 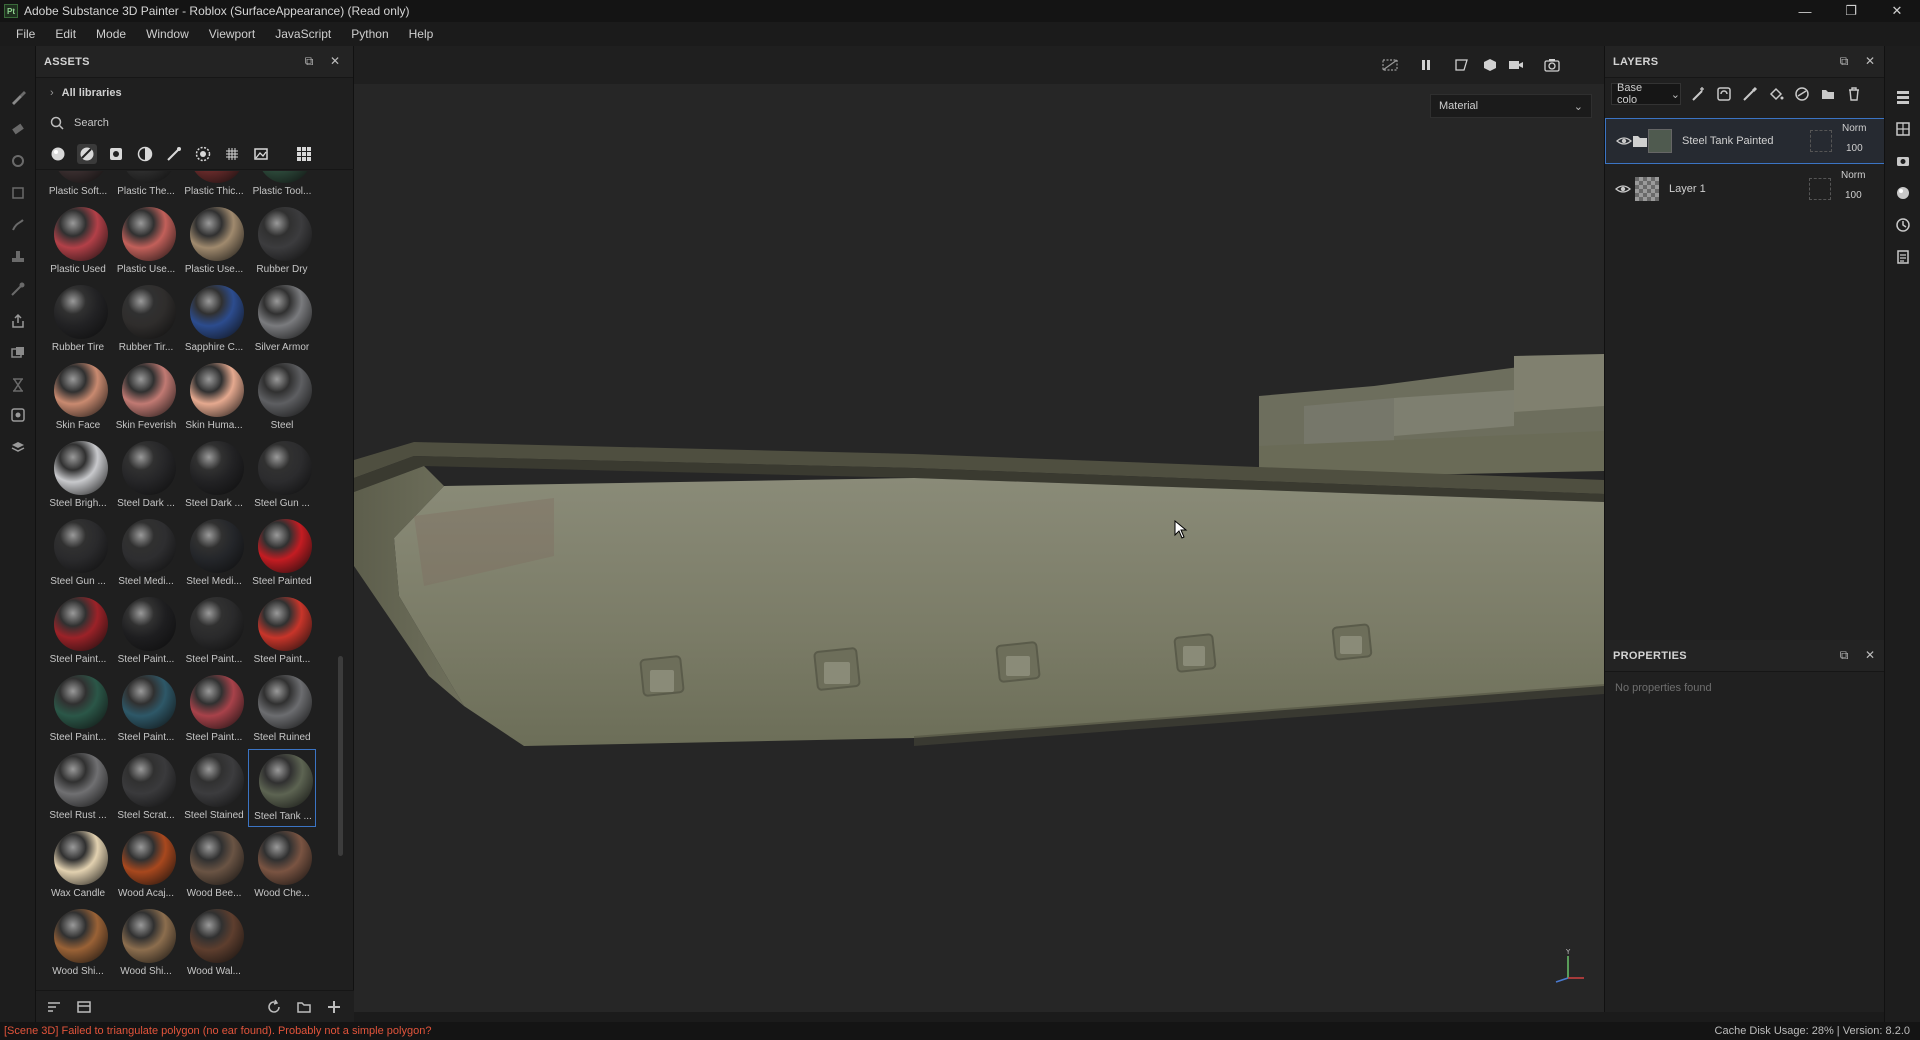 What do you see at coordinates (1903, 129) in the screenshot?
I see `texture-set-list-icon` at bounding box center [1903, 129].